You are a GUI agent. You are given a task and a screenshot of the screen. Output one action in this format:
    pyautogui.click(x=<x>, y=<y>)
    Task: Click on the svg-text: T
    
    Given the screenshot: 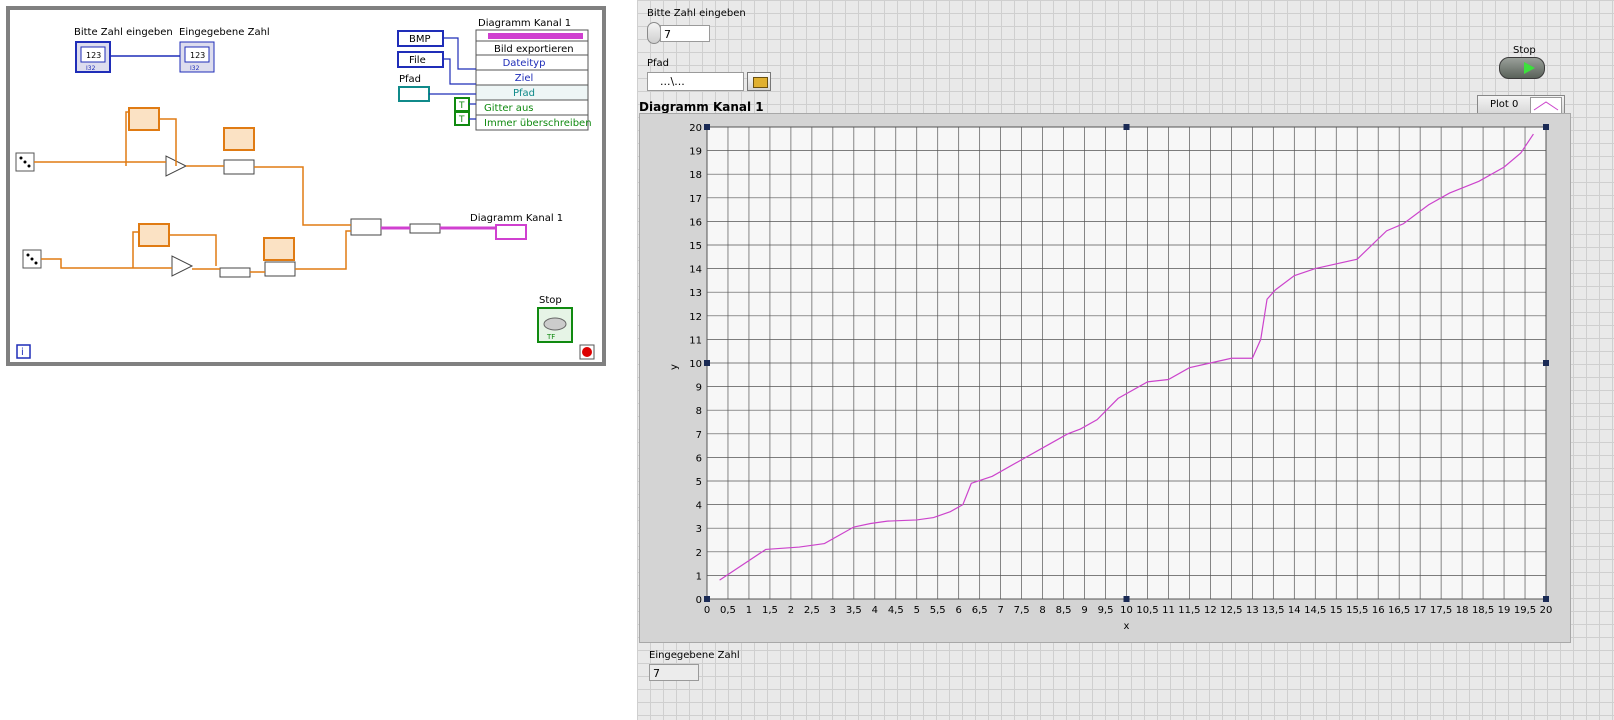 What is the action you would take?
    pyautogui.click(x=461, y=106)
    